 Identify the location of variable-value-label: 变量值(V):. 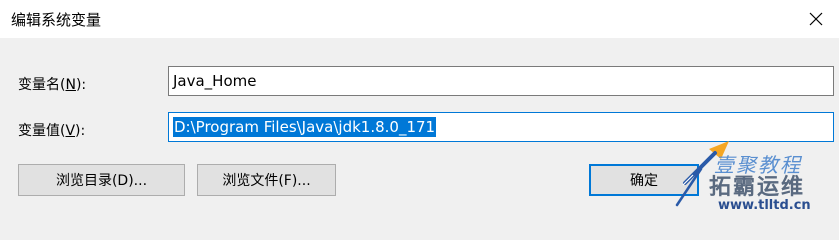
(52, 131).